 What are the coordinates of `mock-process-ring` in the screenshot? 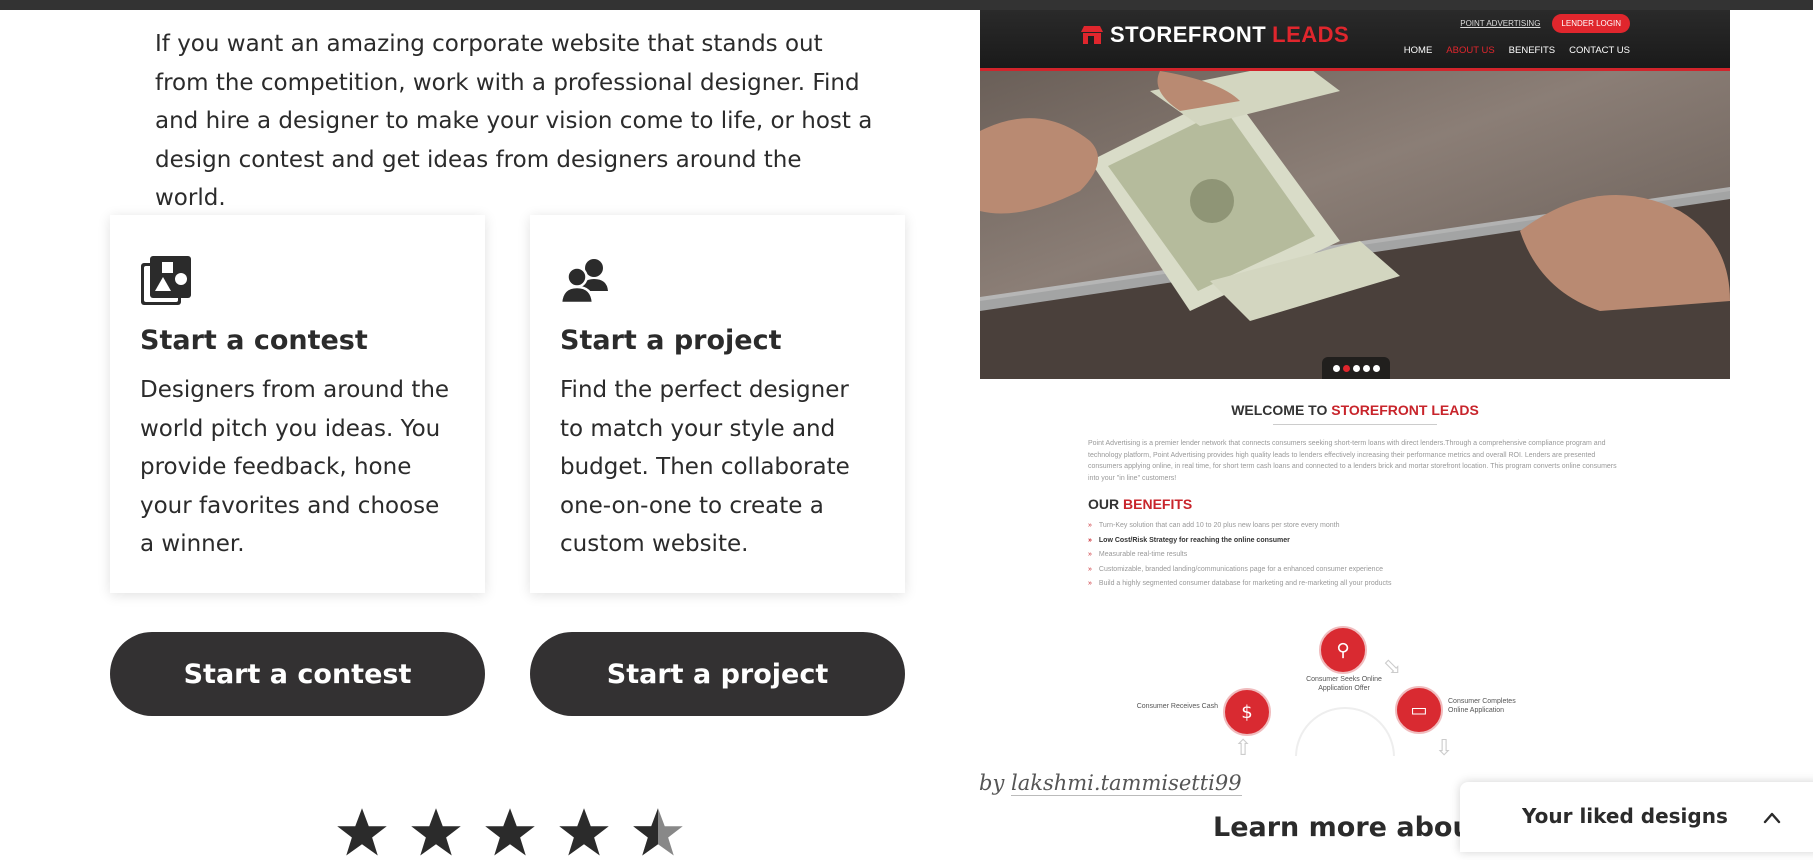 It's located at (1345, 731).